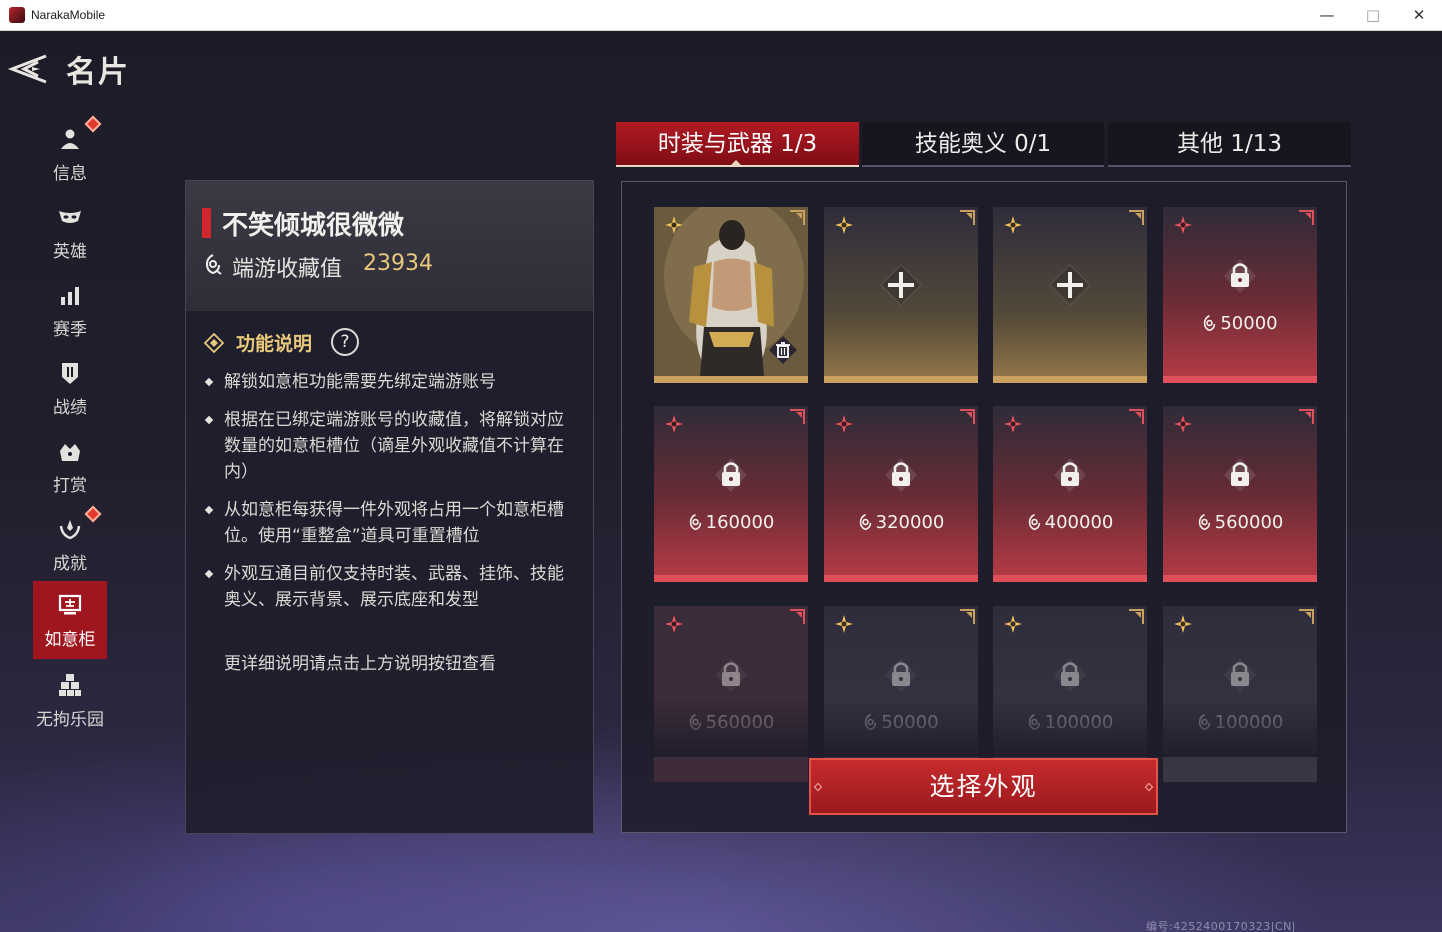 The height and width of the screenshot is (932, 1442). I want to click on blocks-icon, so click(70, 685).